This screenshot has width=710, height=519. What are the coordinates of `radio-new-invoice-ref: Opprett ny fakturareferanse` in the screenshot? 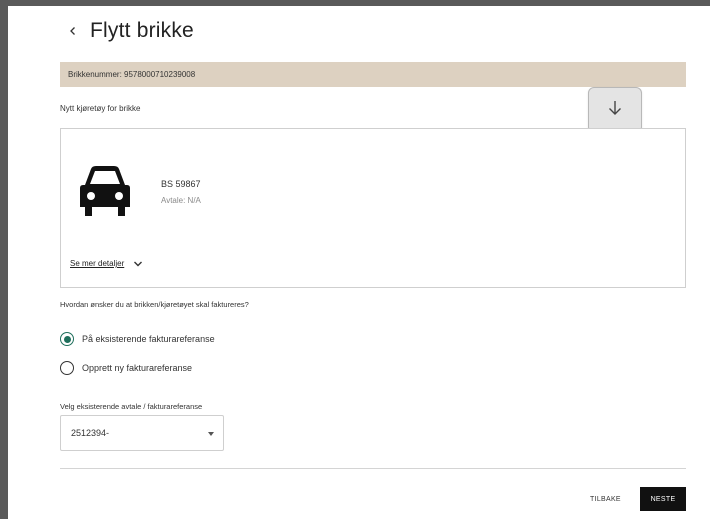 It's located at (126, 368).